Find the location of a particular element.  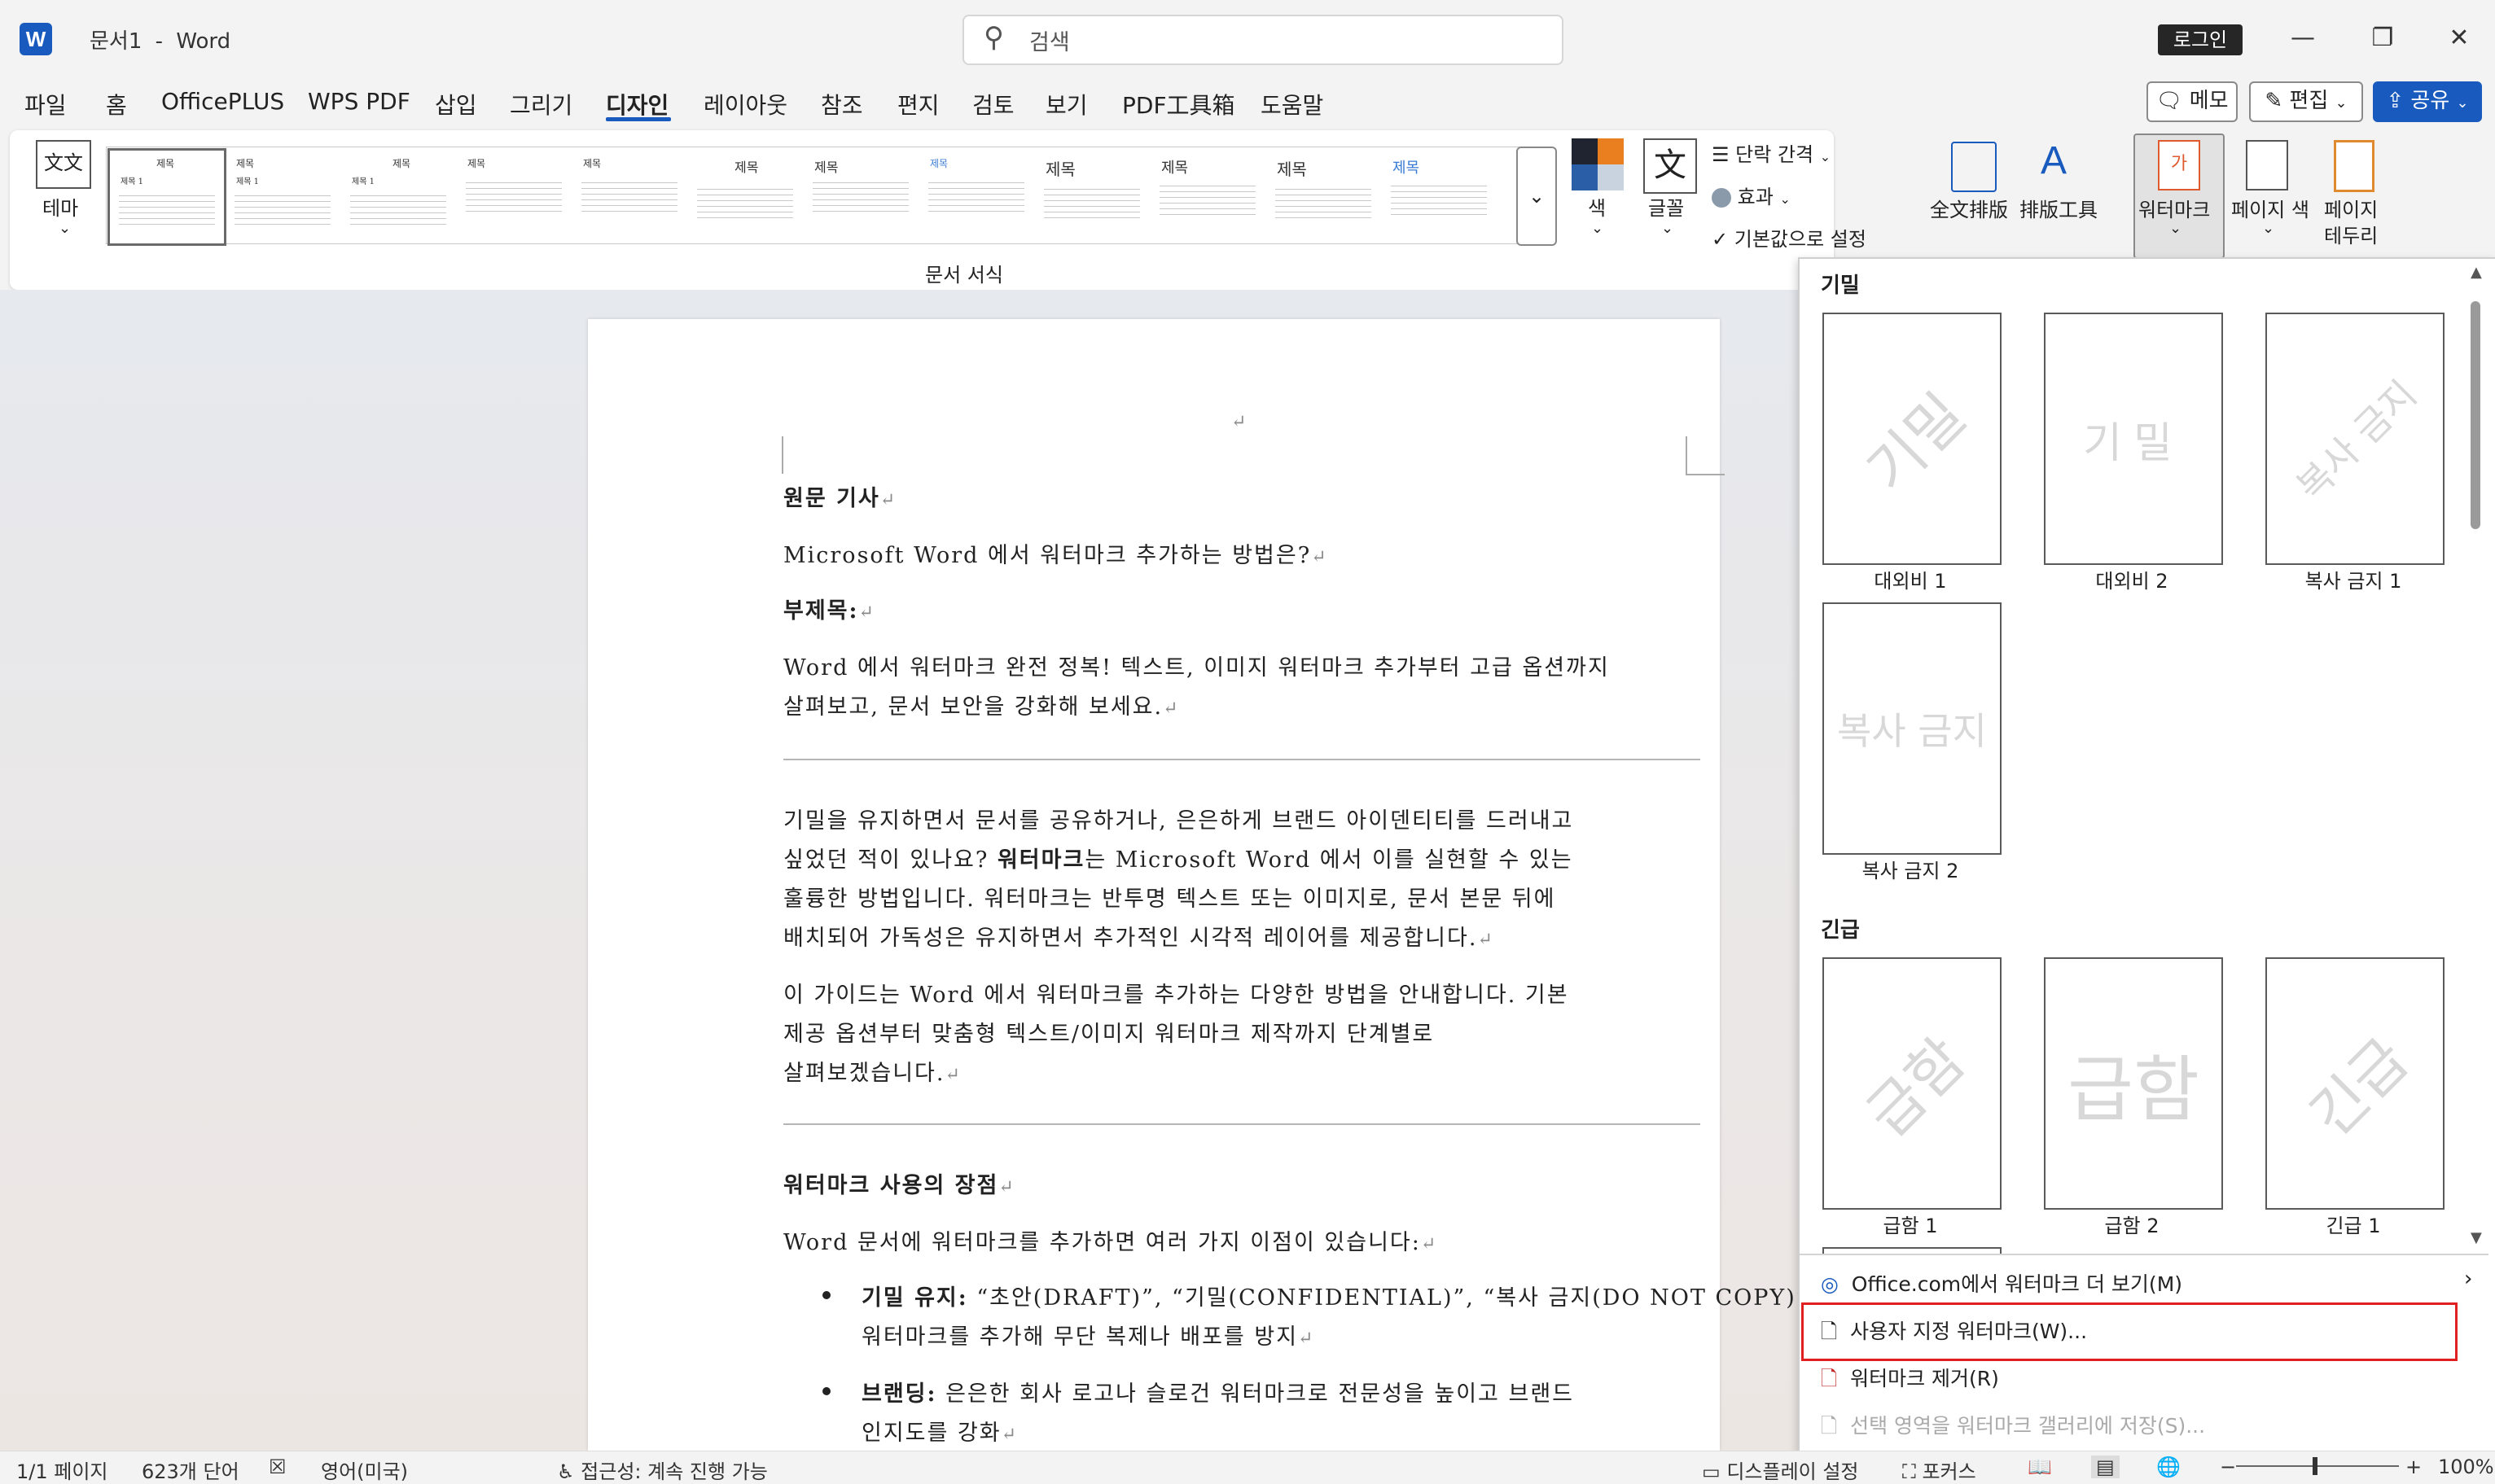

read-mode-icon: 📖 is located at coordinates (2040, 1467).